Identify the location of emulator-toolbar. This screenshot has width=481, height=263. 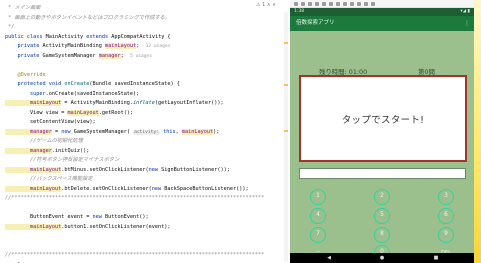
(385, 4).